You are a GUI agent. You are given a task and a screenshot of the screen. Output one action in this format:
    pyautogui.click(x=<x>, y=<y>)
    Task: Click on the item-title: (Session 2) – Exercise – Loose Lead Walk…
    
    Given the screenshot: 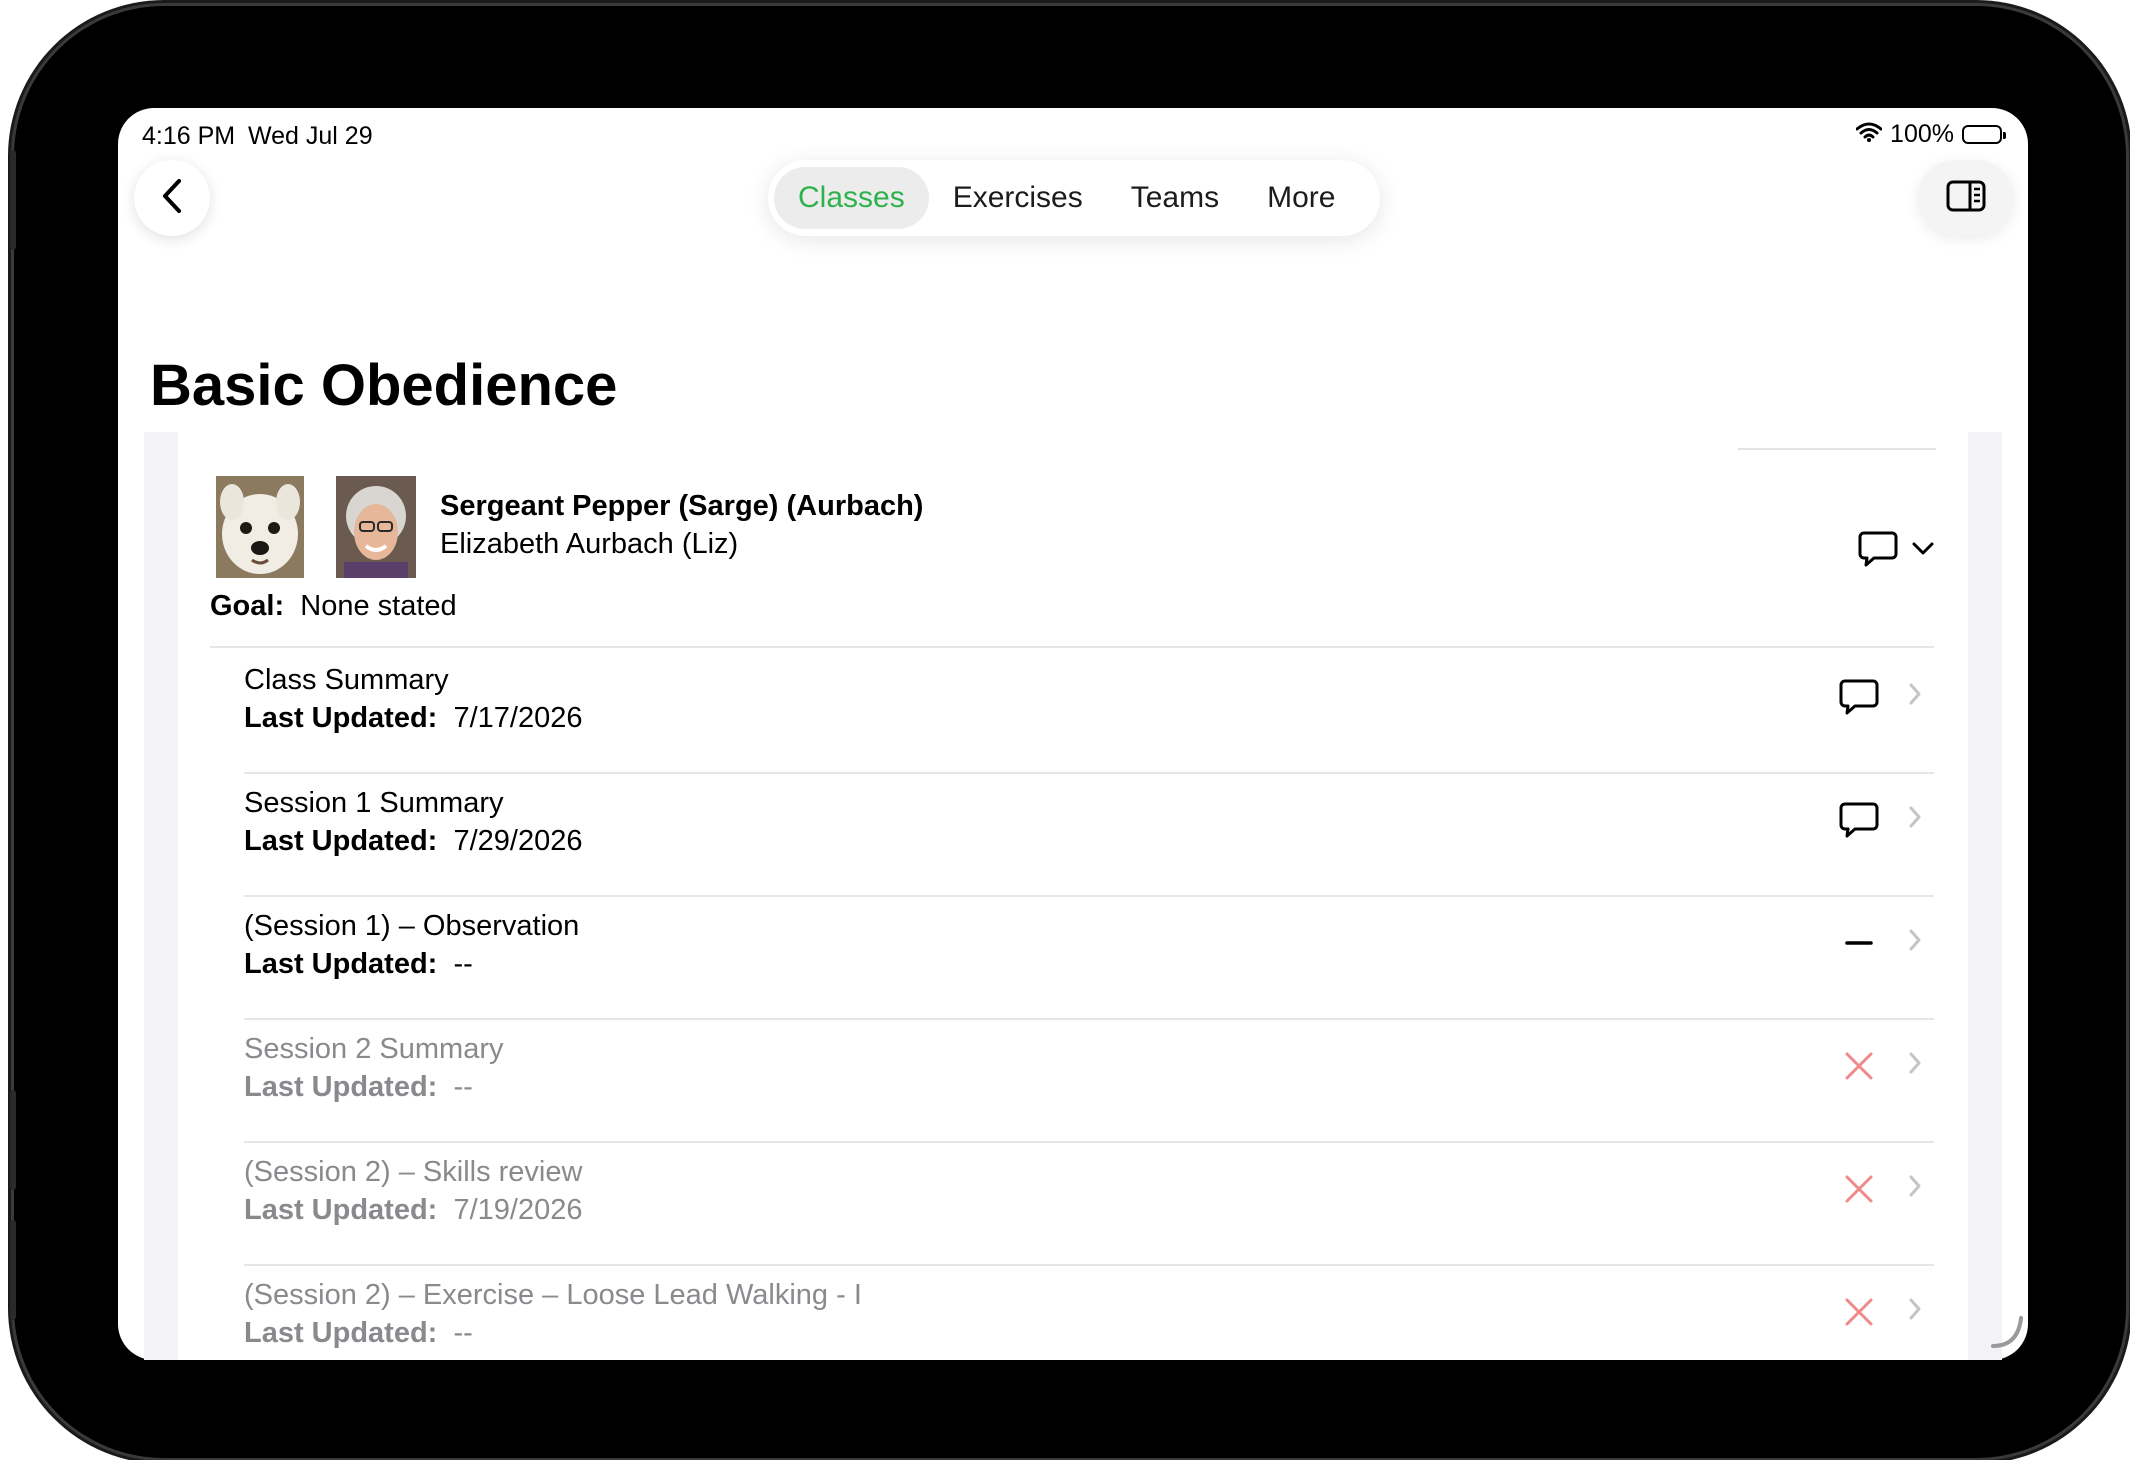 What is the action you would take?
    pyautogui.click(x=553, y=1295)
    